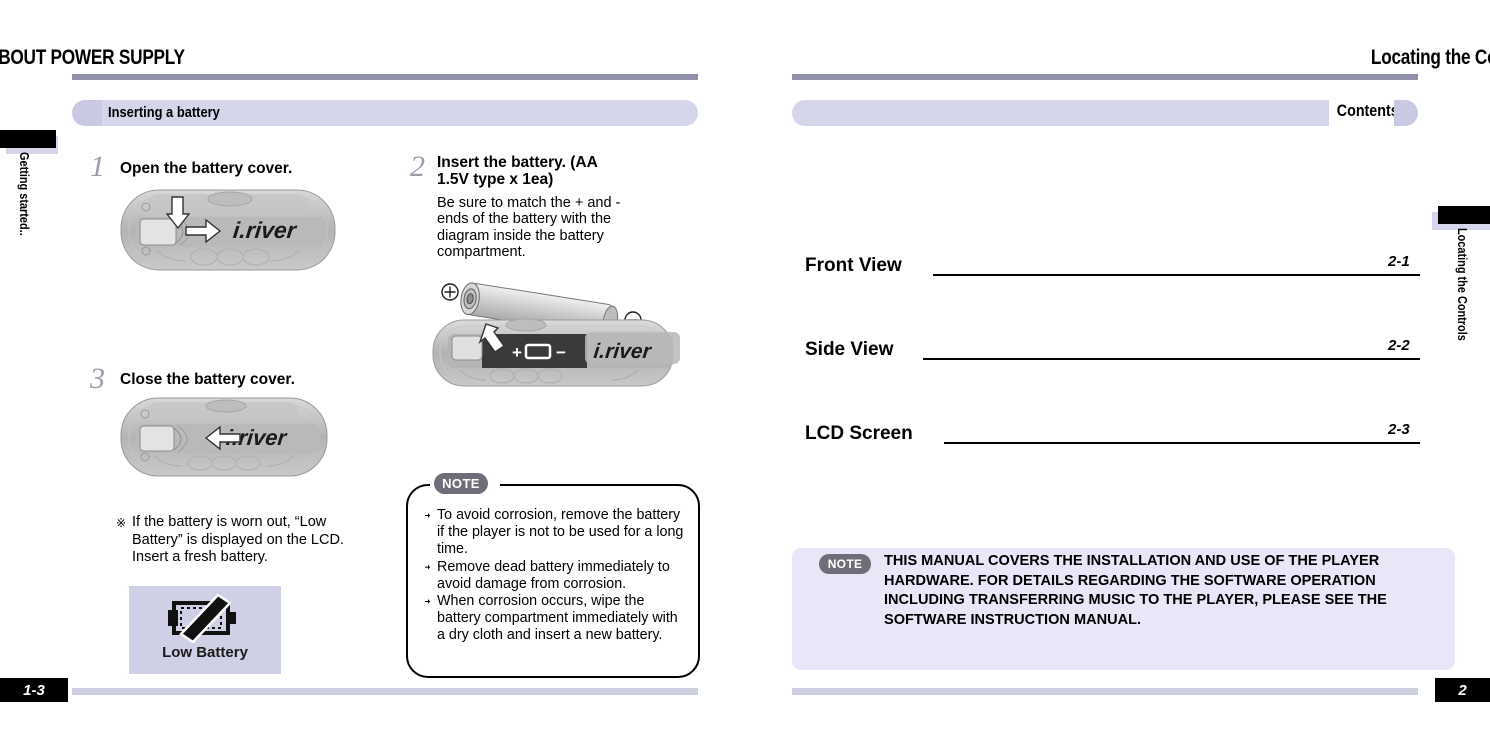  What do you see at coordinates (385, 691) in the screenshot?
I see `left-footer-rule` at bounding box center [385, 691].